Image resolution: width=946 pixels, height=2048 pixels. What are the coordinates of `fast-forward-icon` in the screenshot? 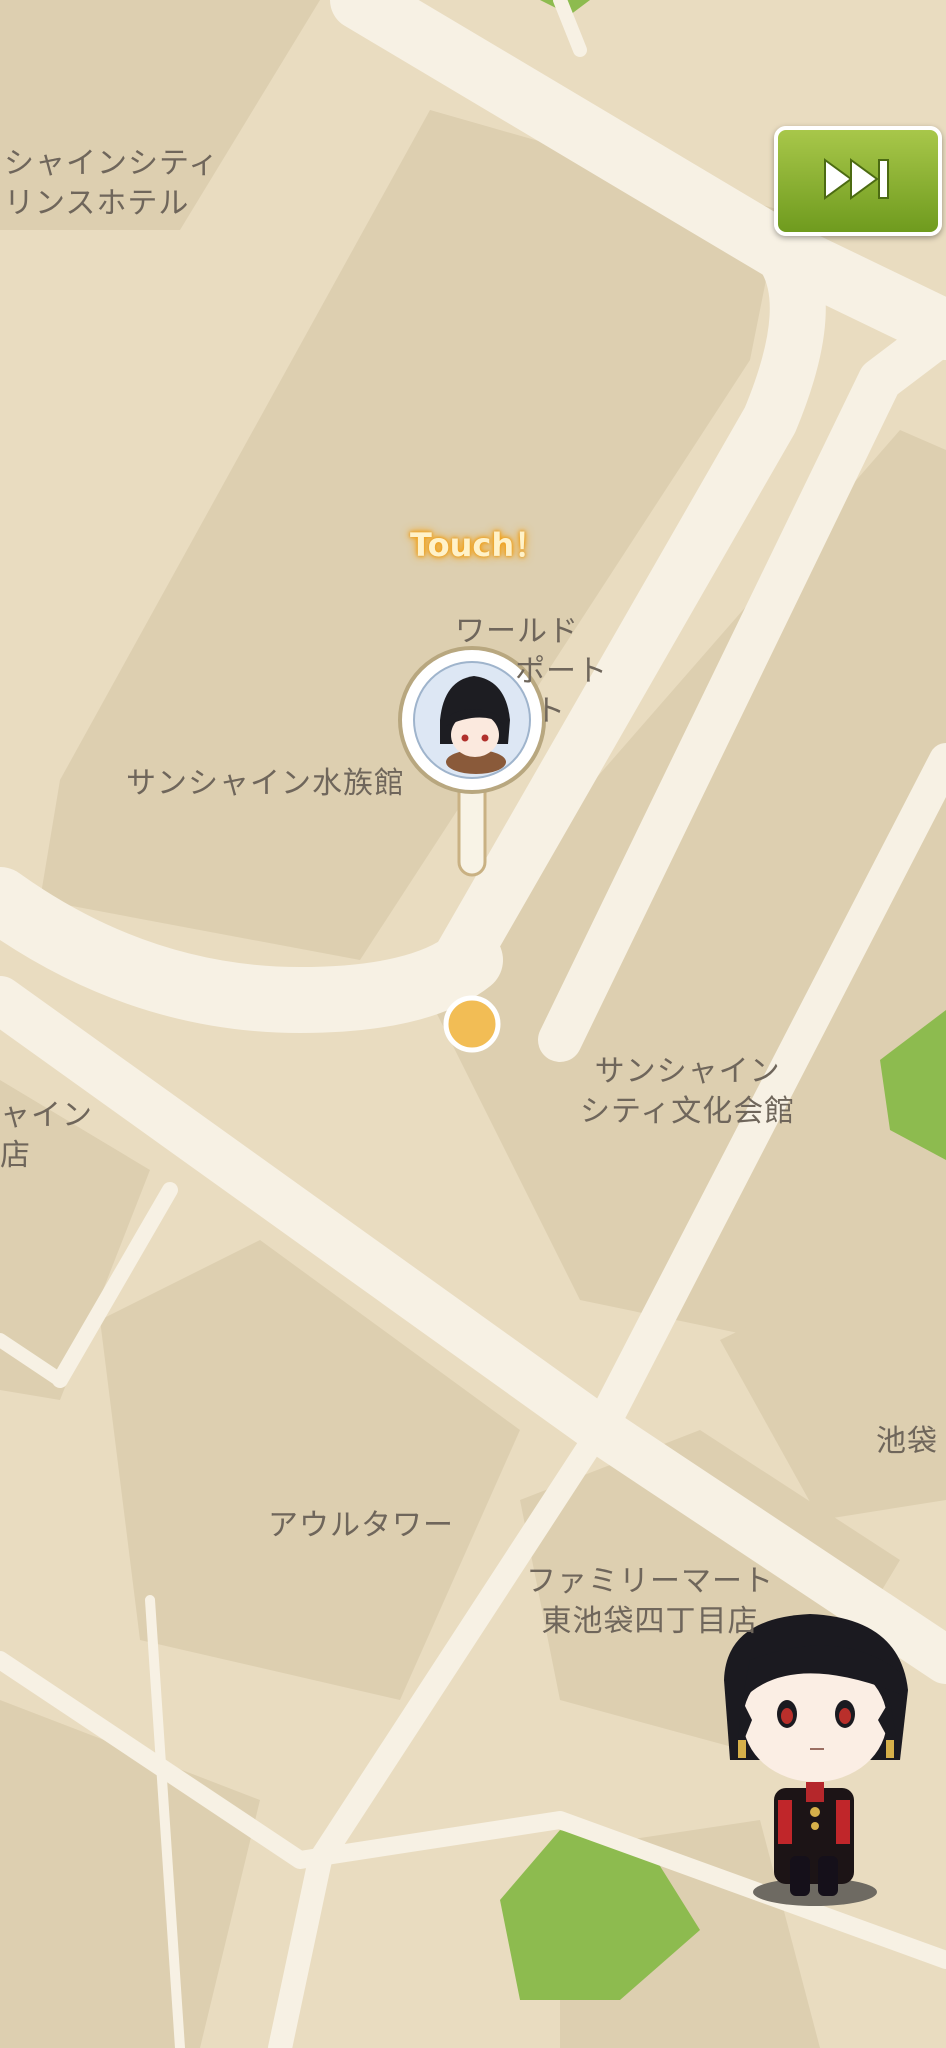 It's located at (858, 181).